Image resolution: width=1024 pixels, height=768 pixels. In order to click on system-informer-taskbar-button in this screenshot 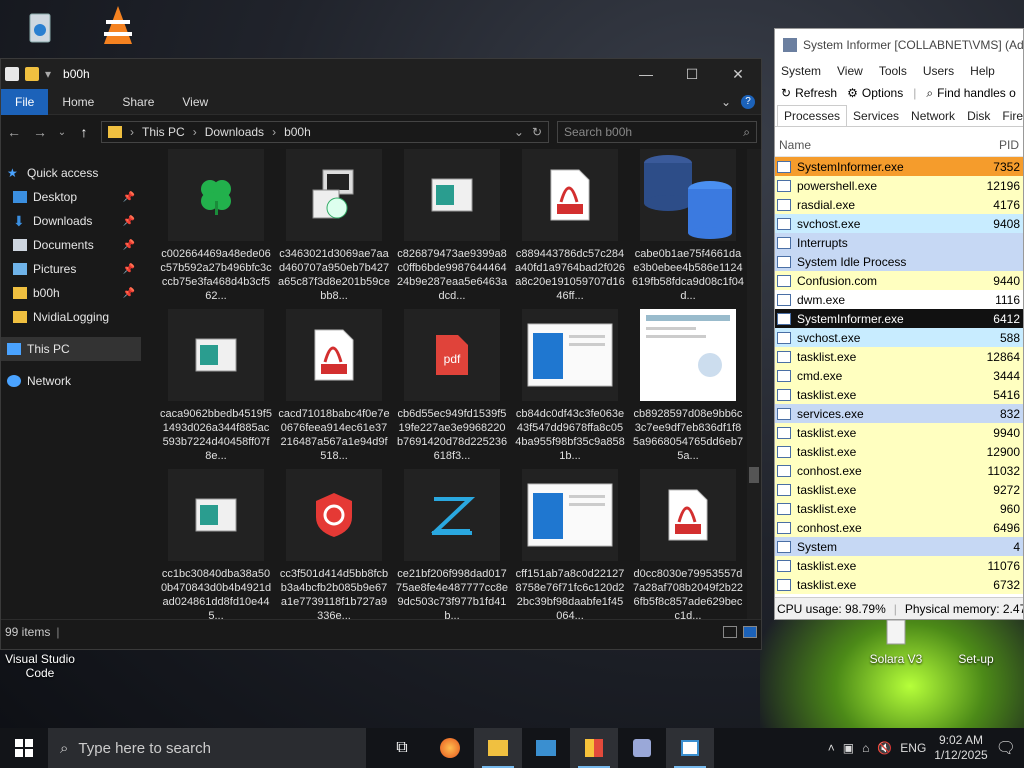, I will do `click(642, 748)`.